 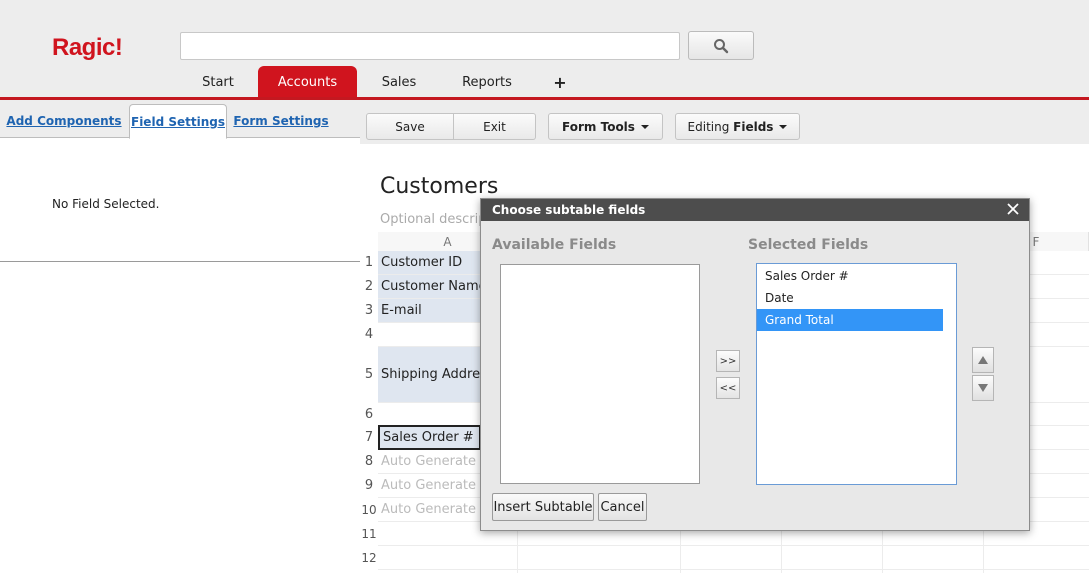 I want to click on add-field-button: >>, so click(x=728, y=361).